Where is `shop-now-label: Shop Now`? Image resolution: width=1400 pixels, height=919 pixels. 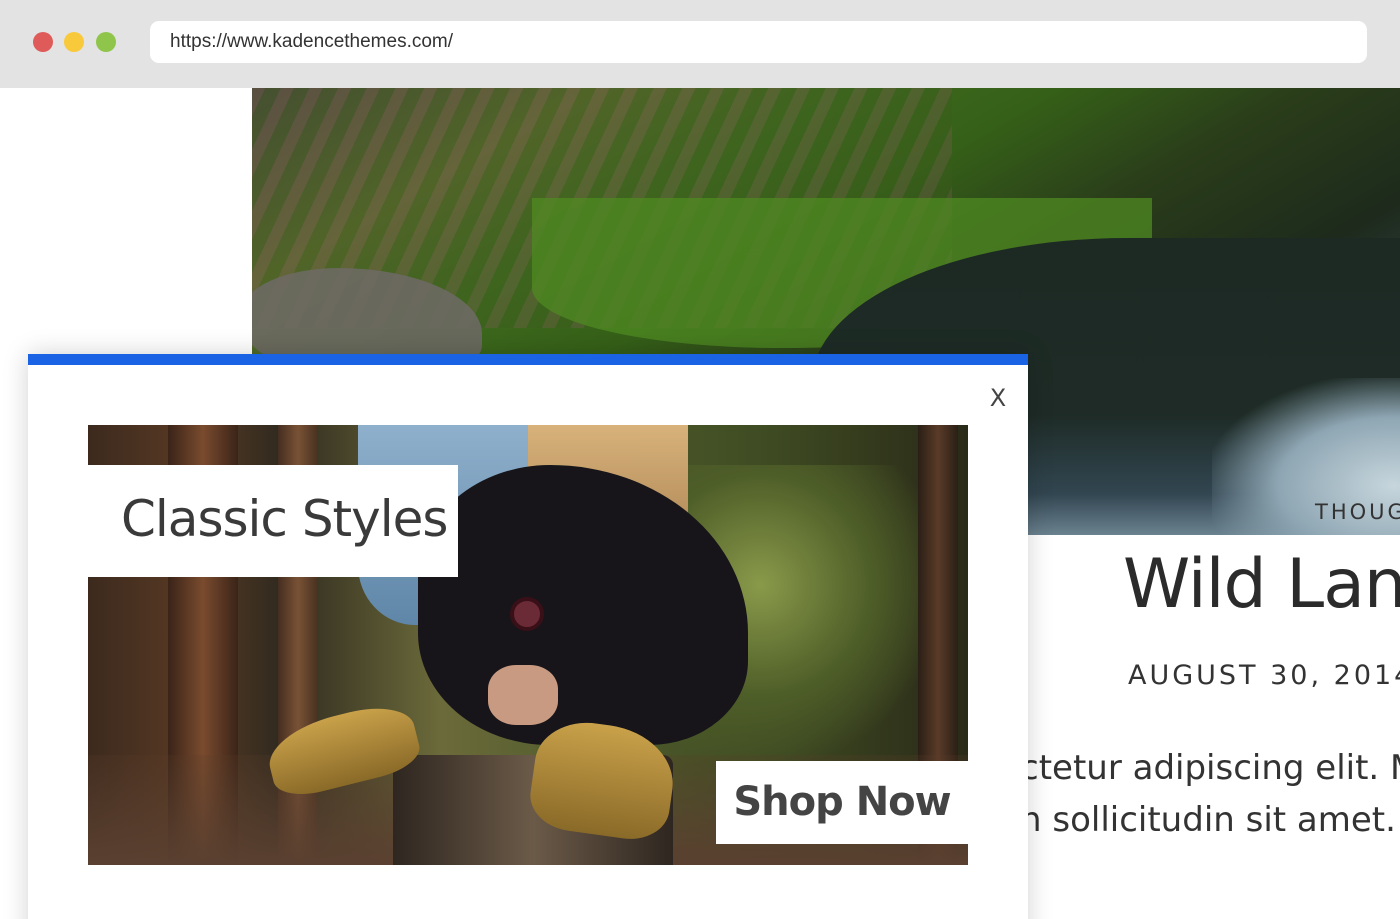
shop-now-label: Shop Now is located at coordinates (842, 802).